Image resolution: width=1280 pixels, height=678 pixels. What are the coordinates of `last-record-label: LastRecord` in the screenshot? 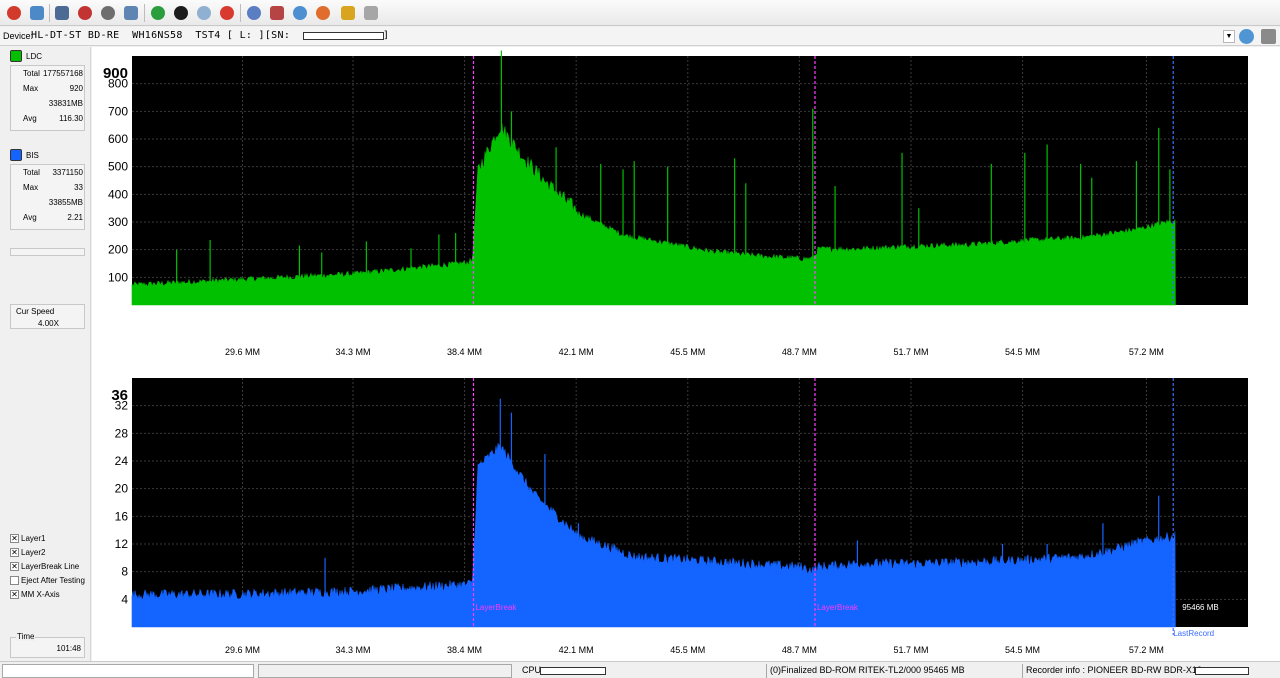 It's located at (1193, 633).